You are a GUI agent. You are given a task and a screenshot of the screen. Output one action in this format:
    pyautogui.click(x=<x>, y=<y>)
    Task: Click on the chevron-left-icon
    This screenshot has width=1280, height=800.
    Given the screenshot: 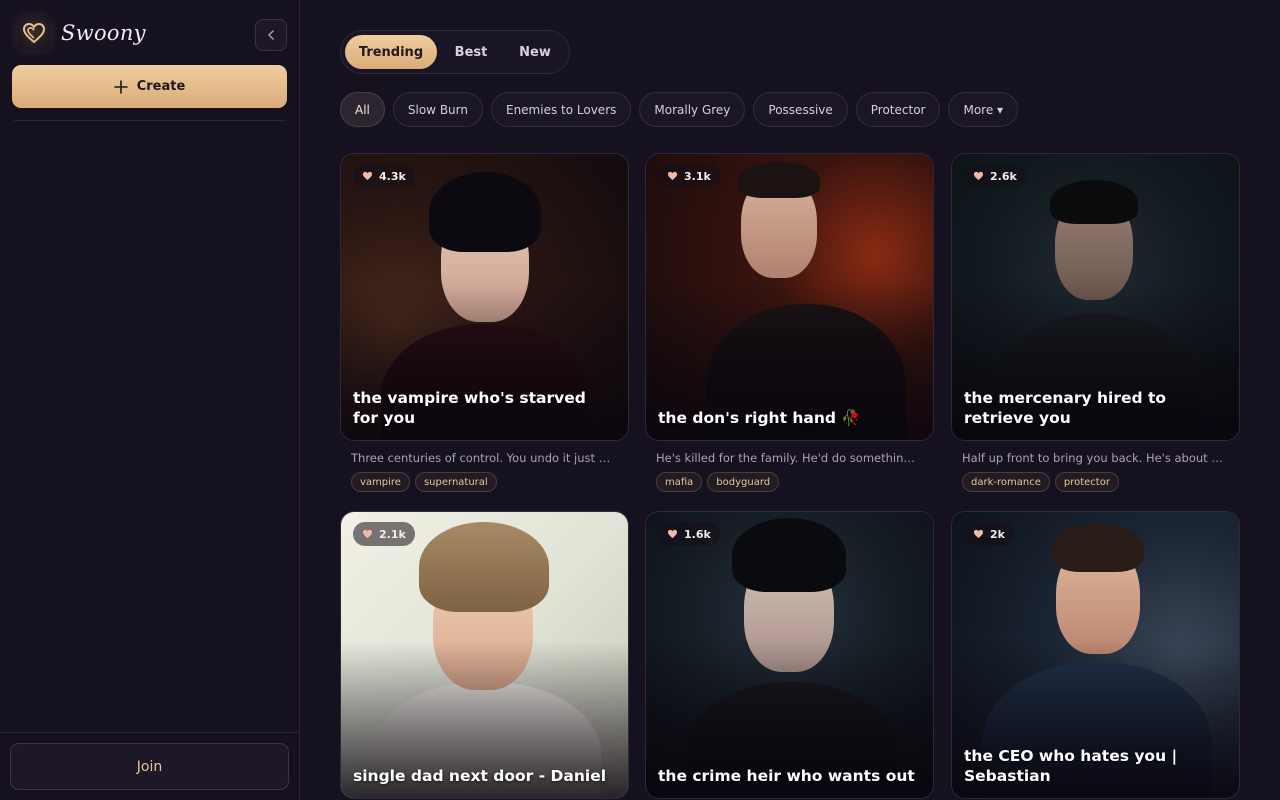 What is the action you would take?
    pyautogui.click(x=271, y=35)
    